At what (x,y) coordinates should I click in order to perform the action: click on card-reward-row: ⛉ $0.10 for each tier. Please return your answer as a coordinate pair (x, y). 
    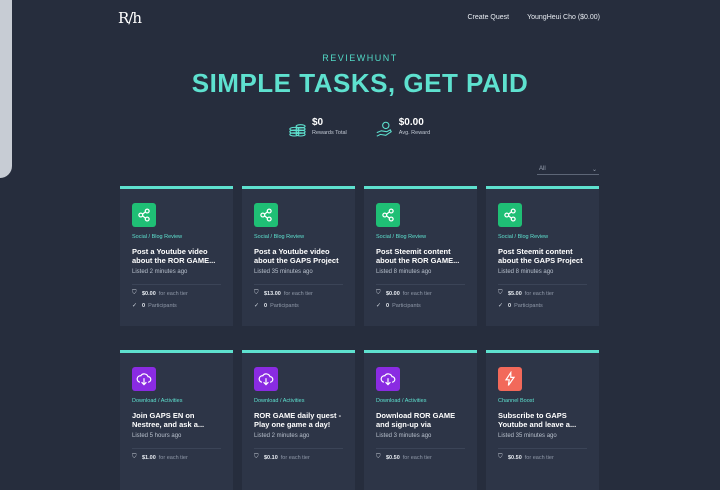
    Looking at the image, I should click on (298, 457).